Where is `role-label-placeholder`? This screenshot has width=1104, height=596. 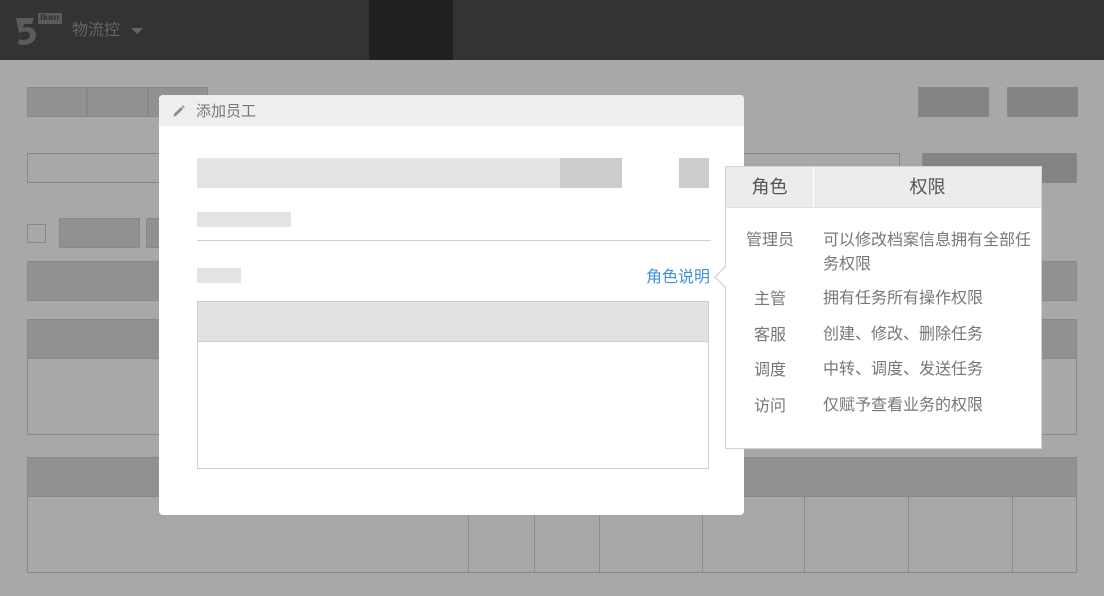 role-label-placeholder is located at coordinates (219, 275).